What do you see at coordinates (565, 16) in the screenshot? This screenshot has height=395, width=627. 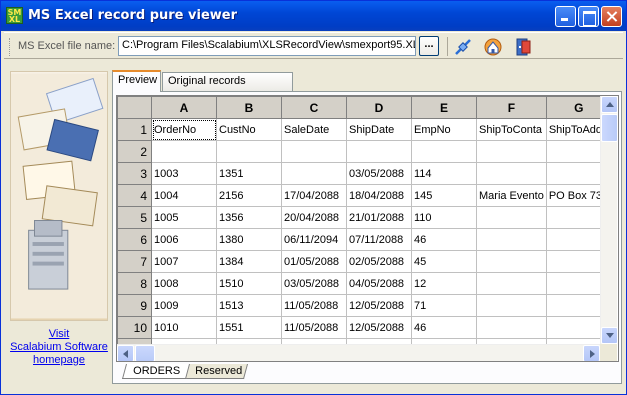 I see `minimize-button` at bounding box center [565, 16].